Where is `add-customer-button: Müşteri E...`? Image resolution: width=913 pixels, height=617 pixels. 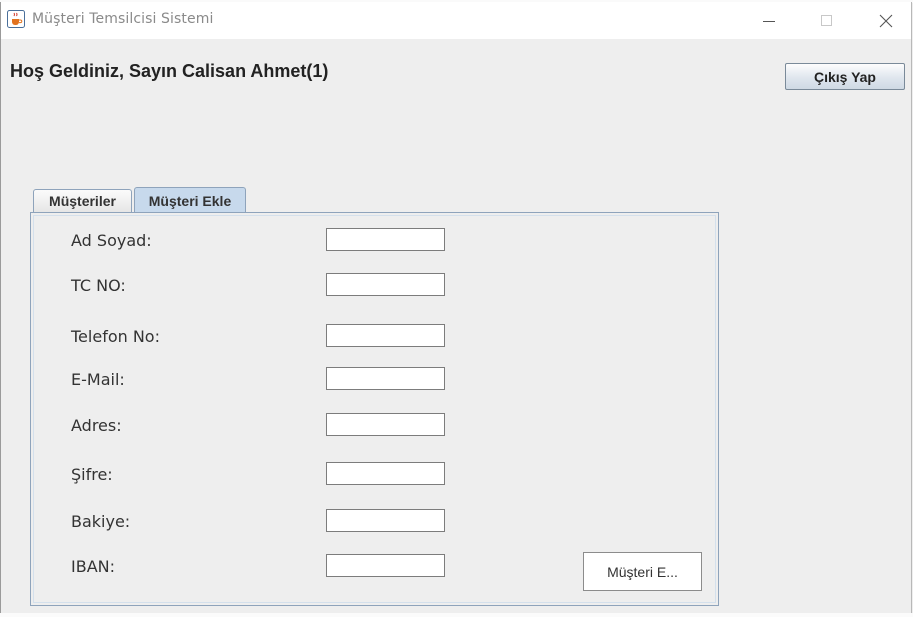
add-customer-button: Müşteri E... is located at coordinates (642, 571).